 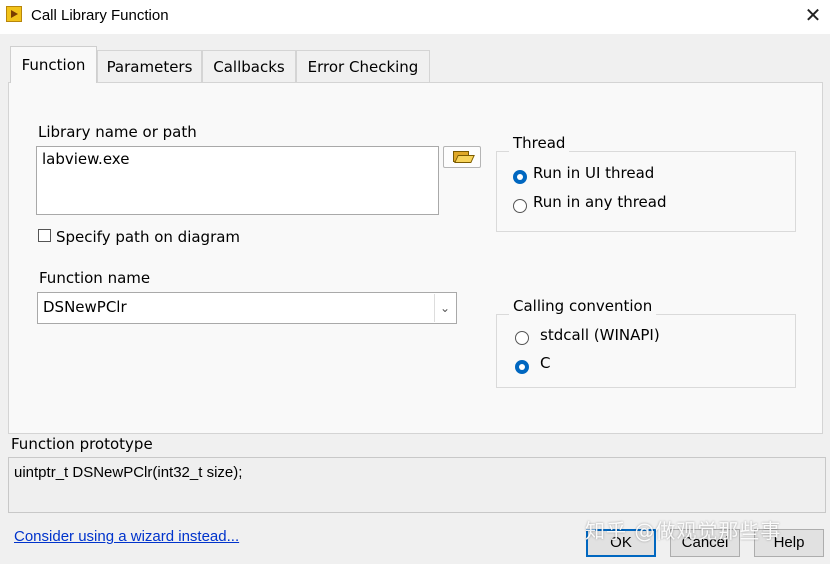 What do you see at coordinates (417, 485) in the screenshot?
I see `prototype-display: uintptr_t DSNewPClr(int32_t size);` at bounding box center [417, 485].